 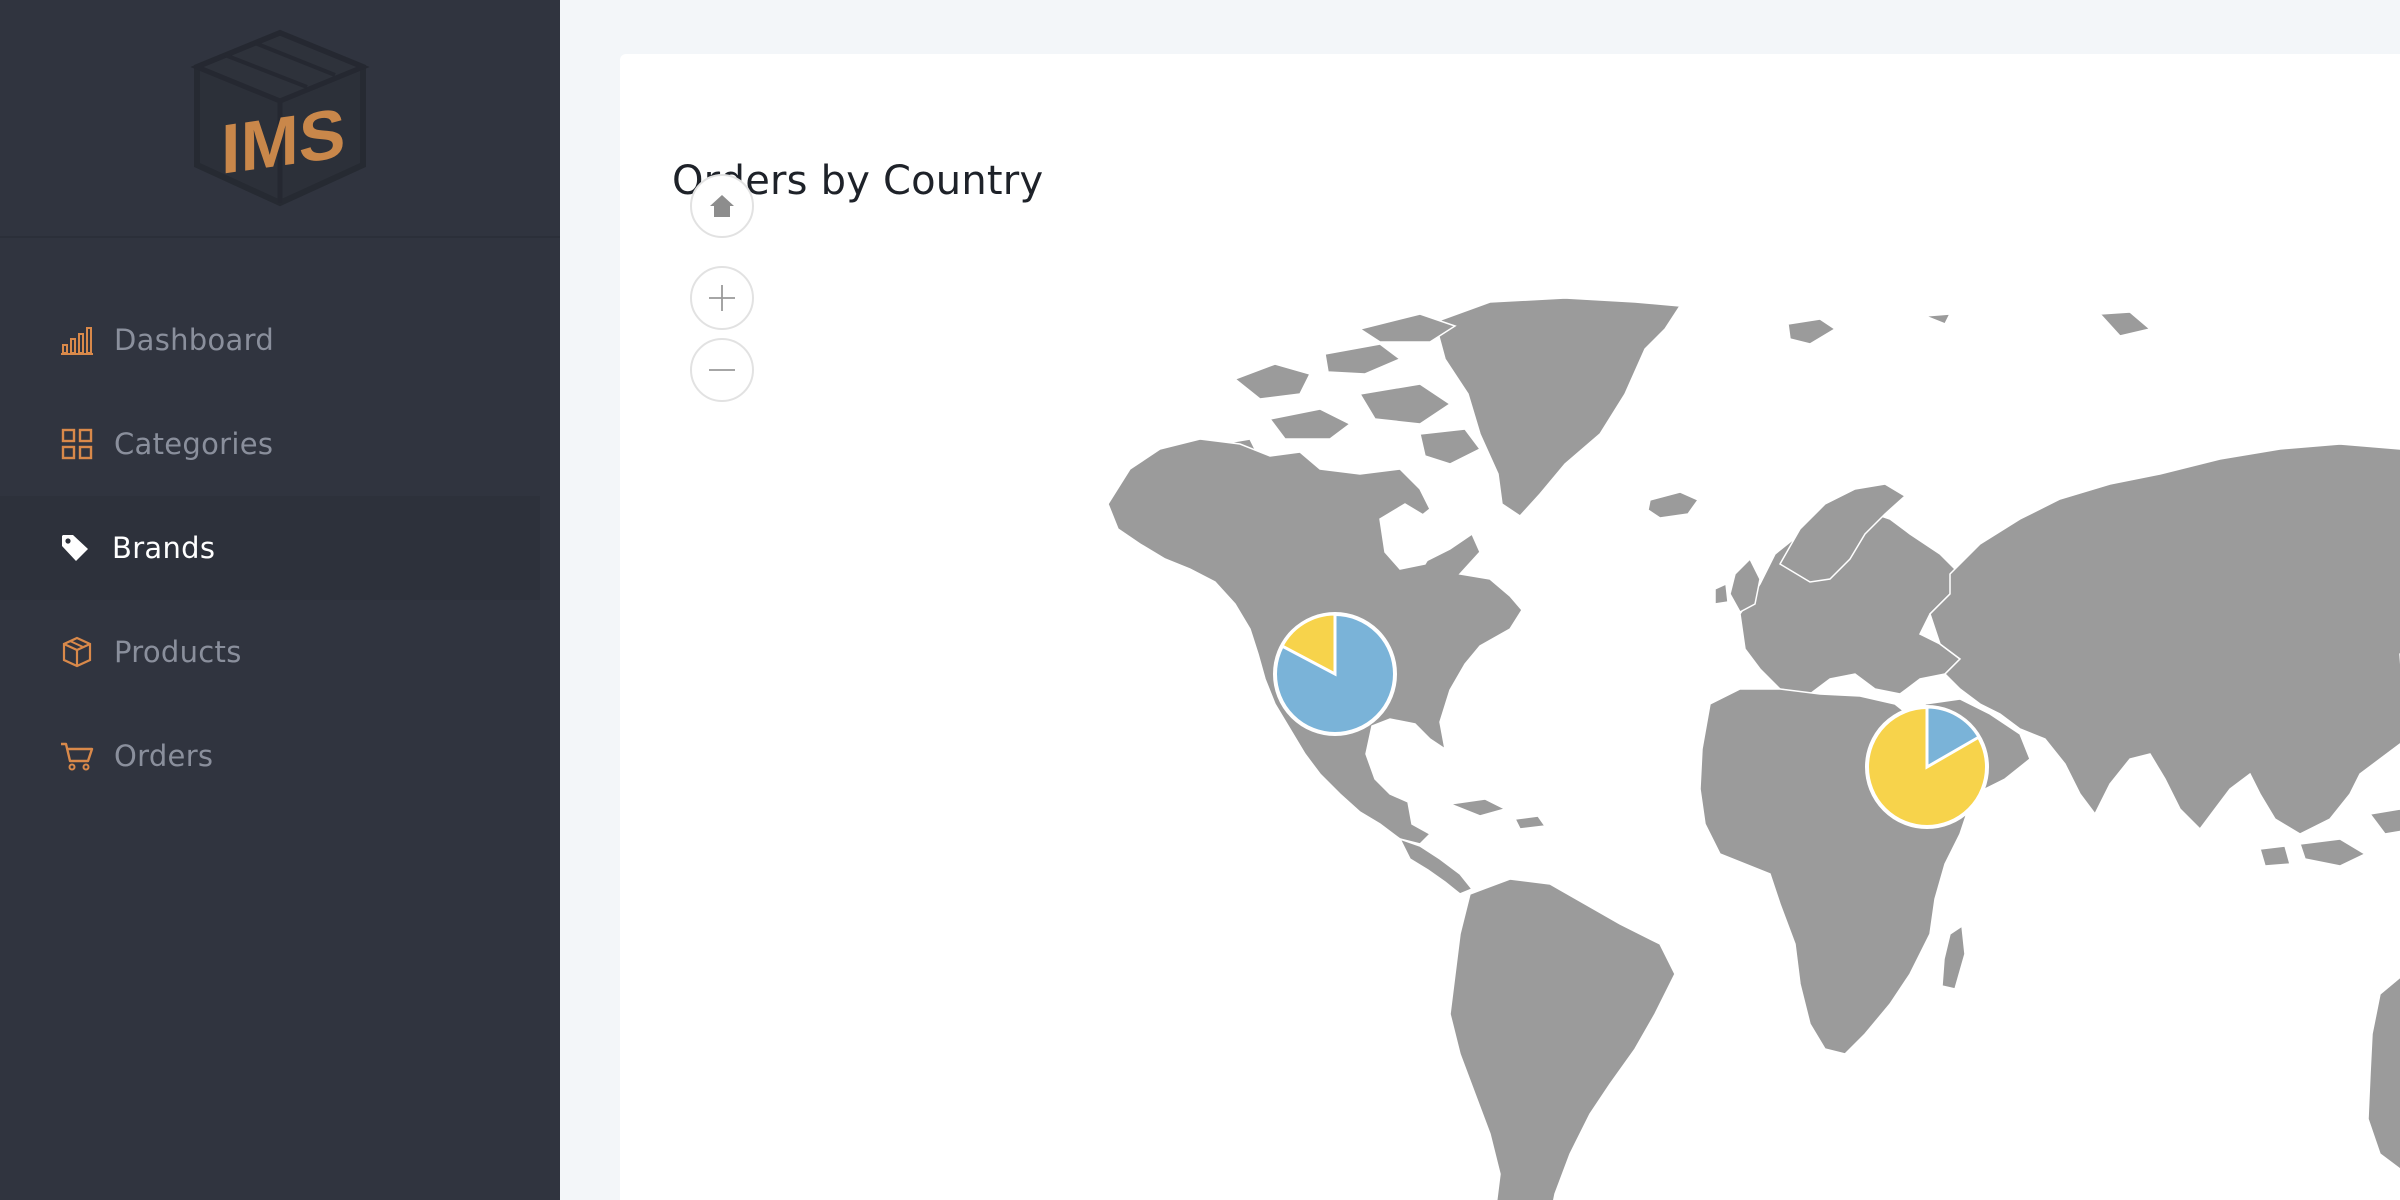 What do you see at coordinates (178, 652) in the screenshot?
I see `sidebar-item-label: Products` at bounding box center [178, 652].